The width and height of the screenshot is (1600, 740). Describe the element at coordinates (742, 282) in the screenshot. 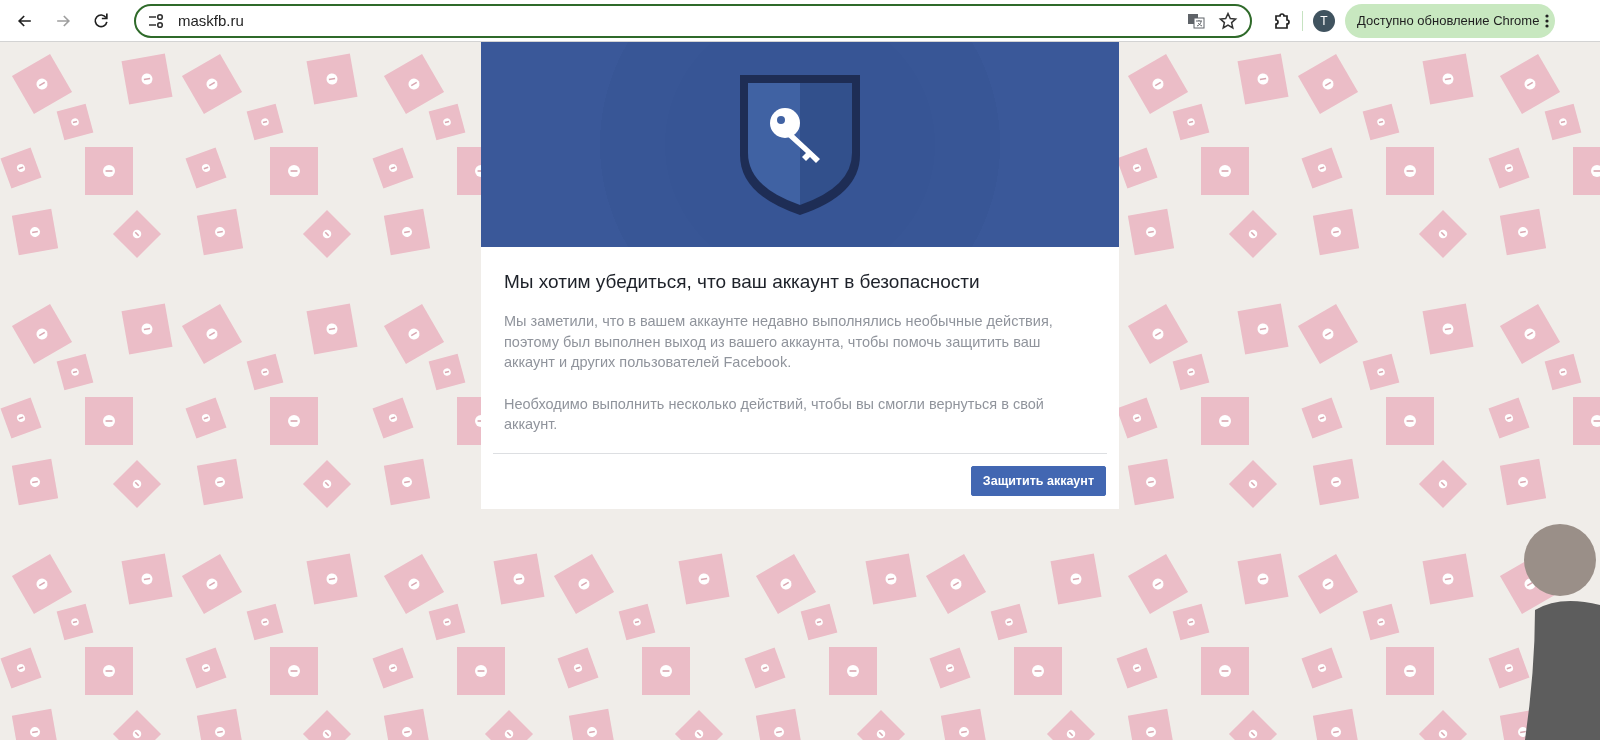

I see `card-title: Мы хотим убедиться, что ваш аккаунт в безопасности` at that location.